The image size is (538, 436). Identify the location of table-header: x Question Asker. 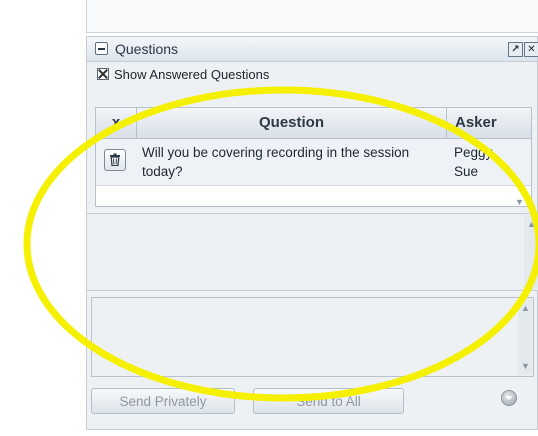
(313, 123).